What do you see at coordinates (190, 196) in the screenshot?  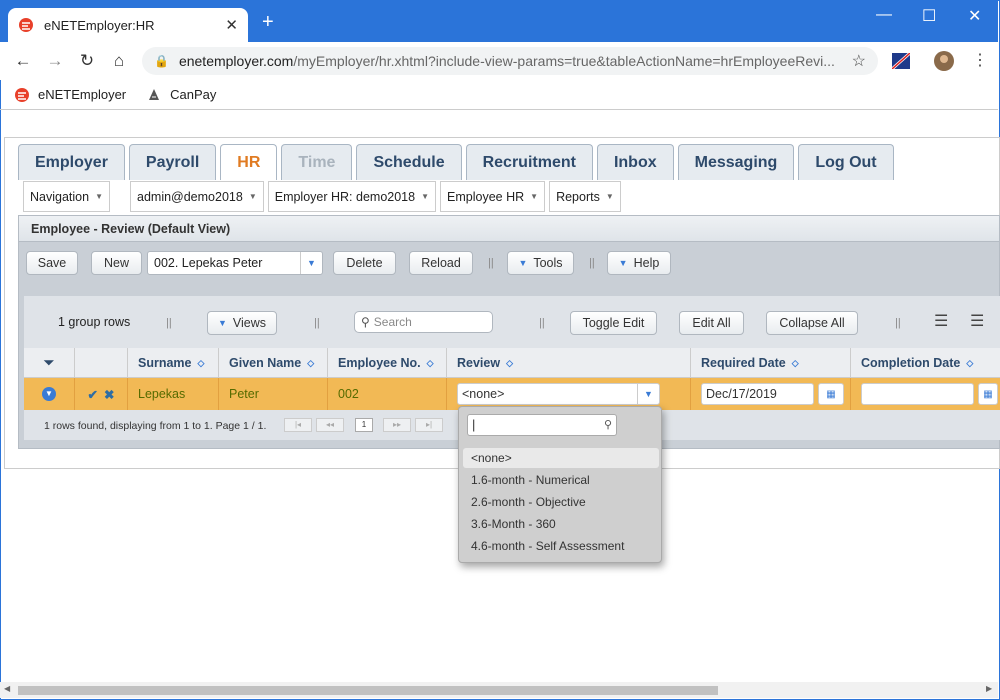 I see `menu-label: admin@demo2018` at bounding box center [190, 196].